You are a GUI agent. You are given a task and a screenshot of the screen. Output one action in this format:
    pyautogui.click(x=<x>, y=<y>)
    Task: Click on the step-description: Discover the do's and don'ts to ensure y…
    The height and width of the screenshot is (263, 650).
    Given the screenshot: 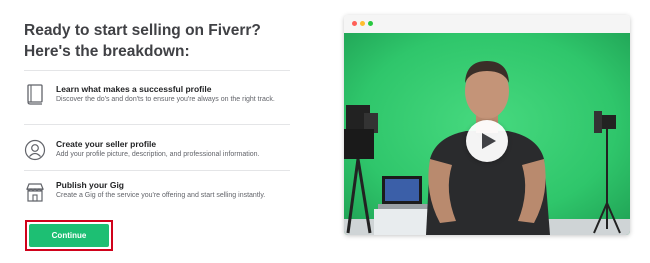 What is the action you would take?
    pyautogui.click(x=165, y=99)
    